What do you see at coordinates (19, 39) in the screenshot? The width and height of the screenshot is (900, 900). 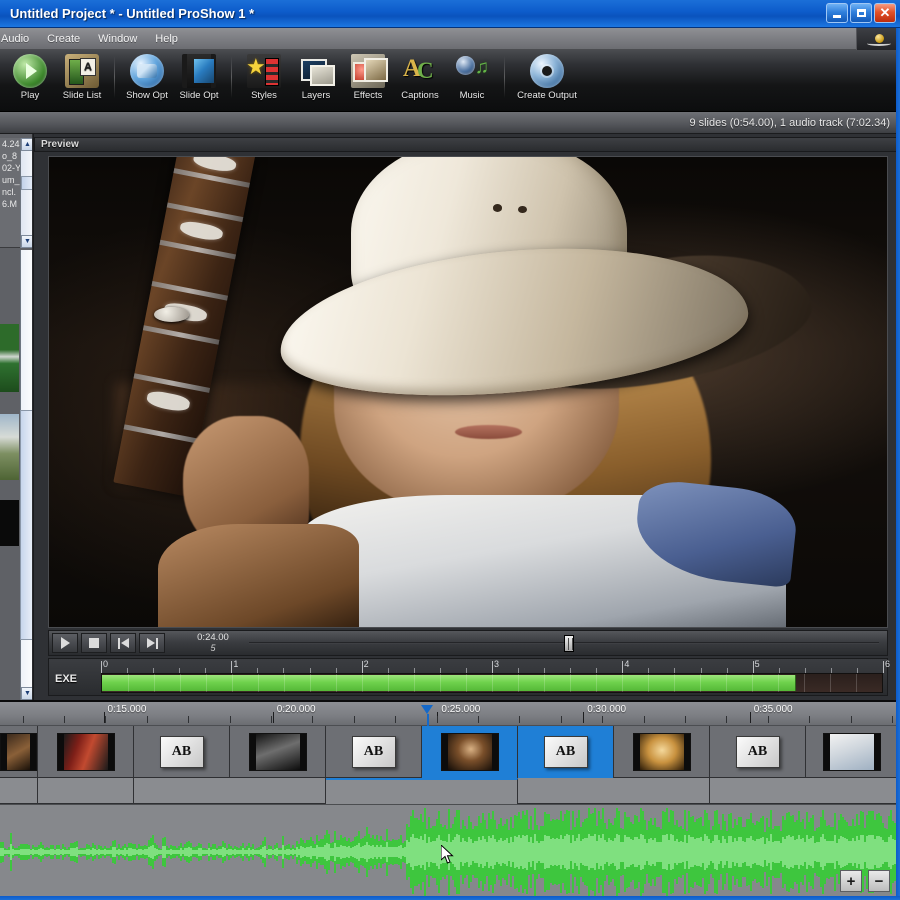 I see `menu-item-audio: Audio` at bounding box center [19, 39].